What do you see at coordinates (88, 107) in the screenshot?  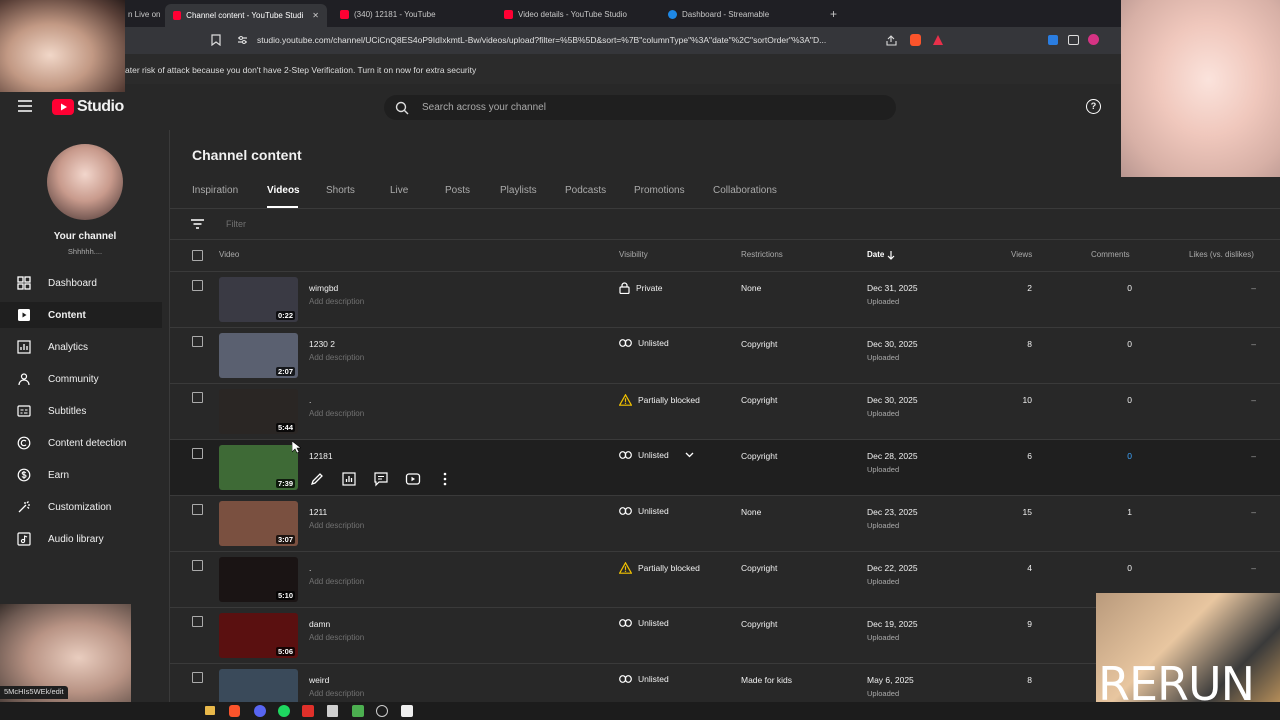 I see `studio-logo: Studio` at bounding box center [88, 107].